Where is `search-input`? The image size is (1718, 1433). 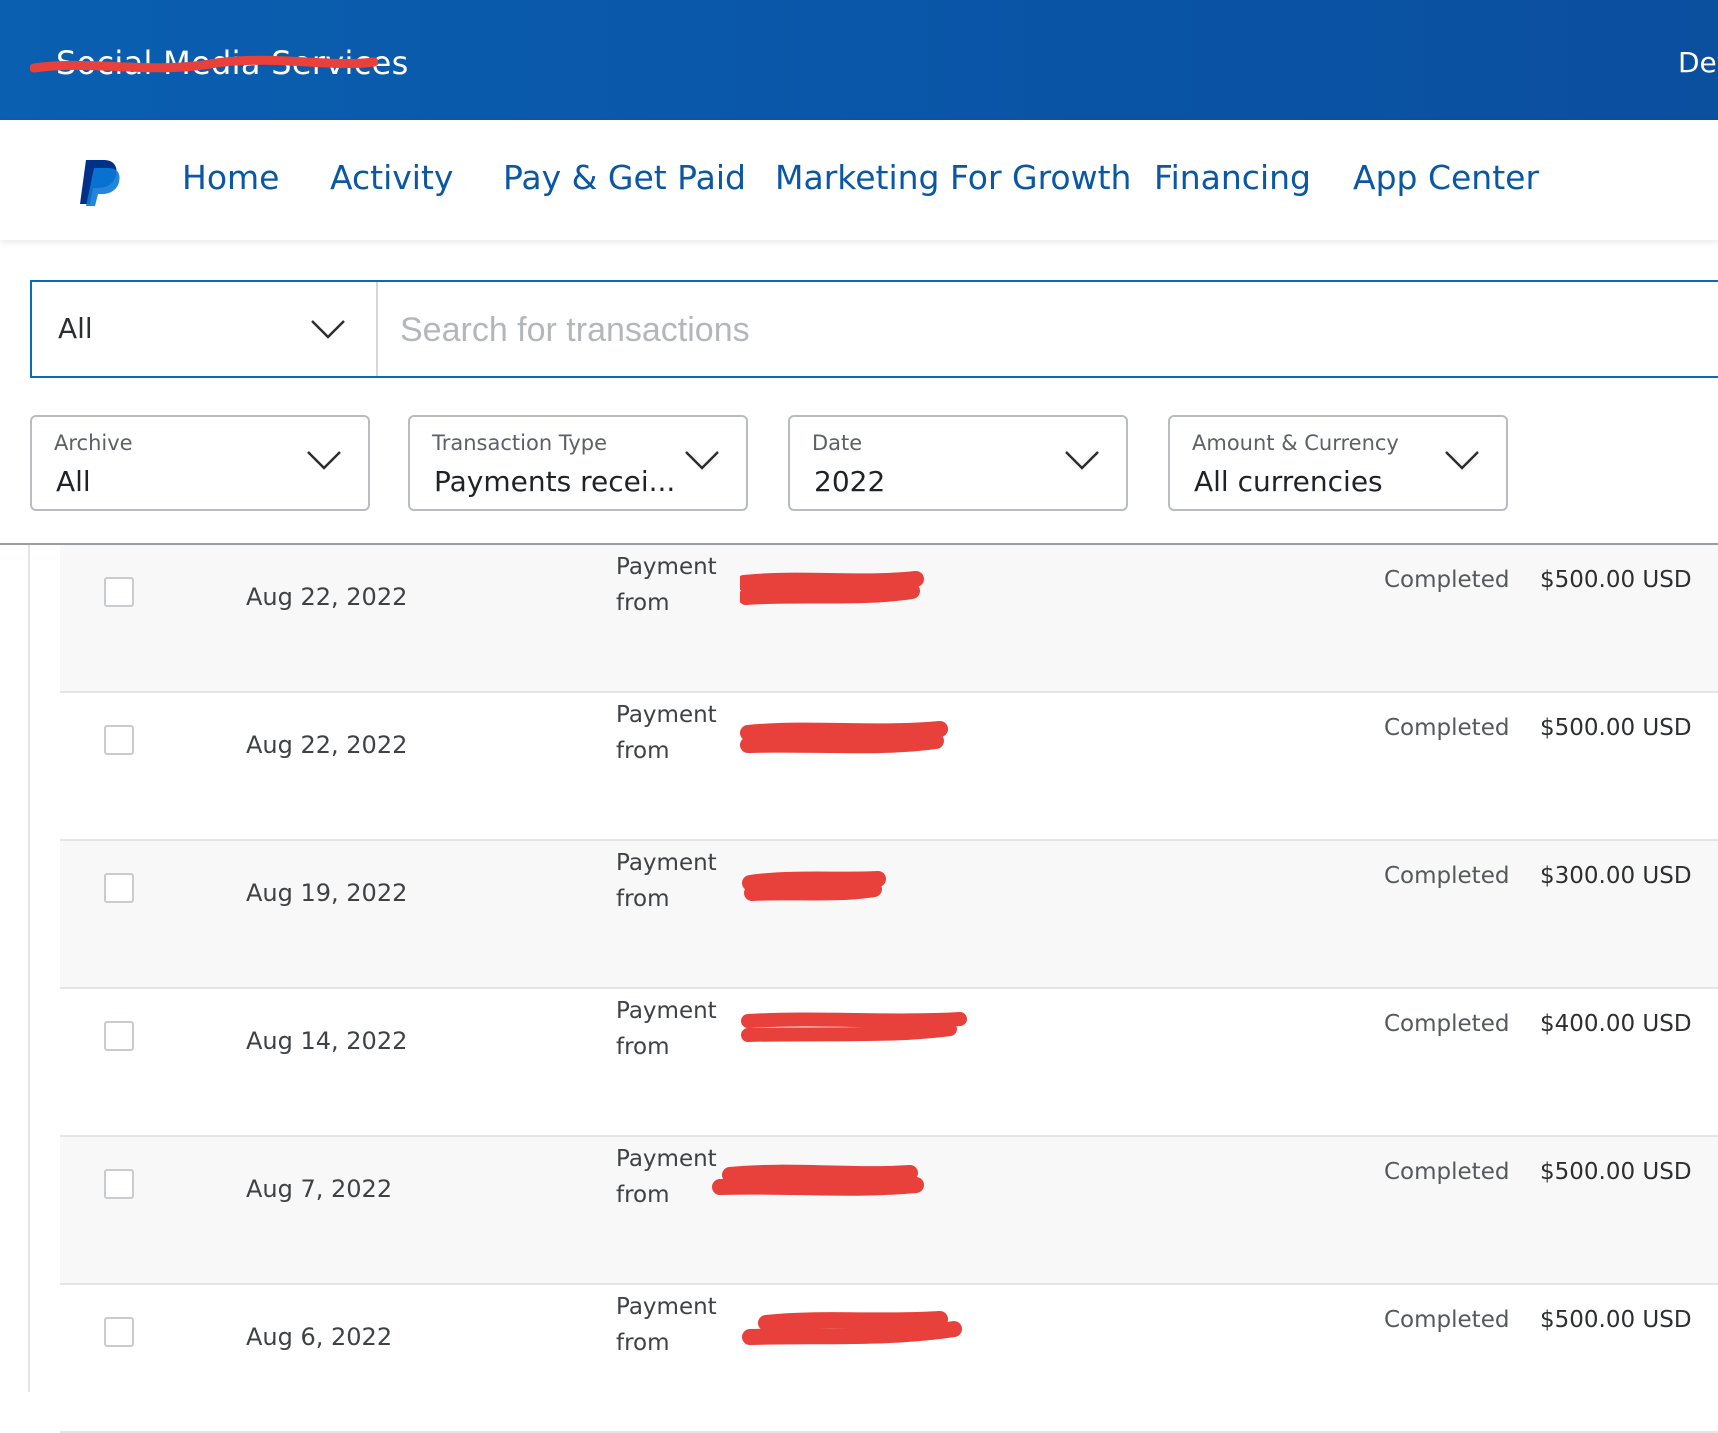 search-input is located at coordinates (1050, 330).